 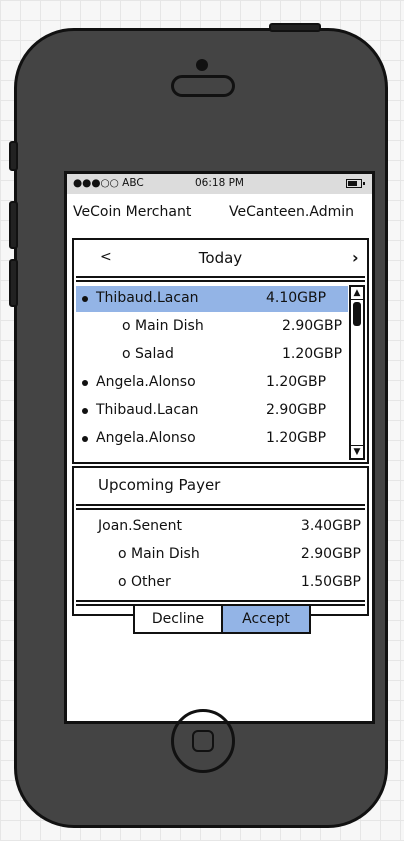 What do you see at coordinates (220, 258) in the screenshot?
I see `day-title: Today` at bounding box center [220, 258].